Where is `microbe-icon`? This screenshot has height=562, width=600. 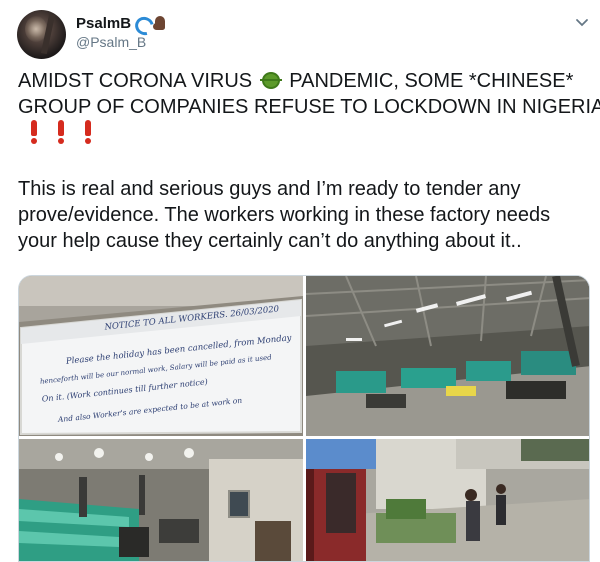
microbe-icon is located at coordinates (270, 80).